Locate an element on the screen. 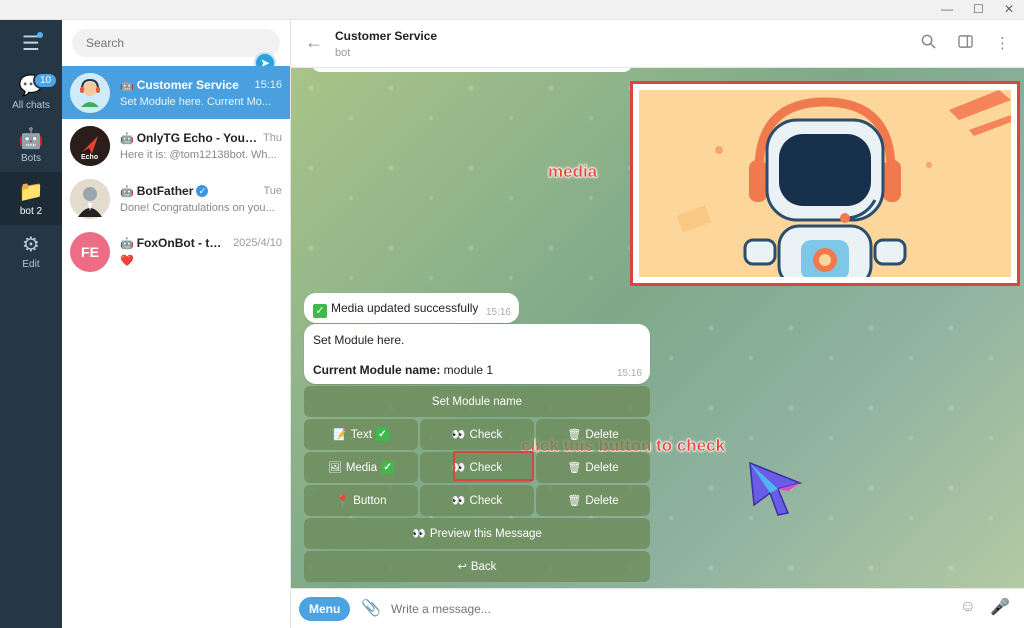  attach-icon: 📎 is located at coordinates (371, 608).